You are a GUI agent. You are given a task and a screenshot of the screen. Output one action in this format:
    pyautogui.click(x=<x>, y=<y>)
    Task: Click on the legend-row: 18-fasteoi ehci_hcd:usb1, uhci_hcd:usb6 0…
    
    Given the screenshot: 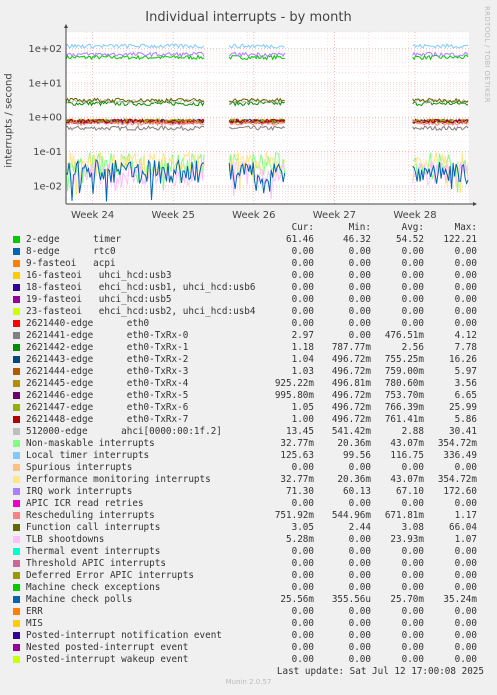 What is the action you would take?
    pyautogui.click(x=248, y=288)
    